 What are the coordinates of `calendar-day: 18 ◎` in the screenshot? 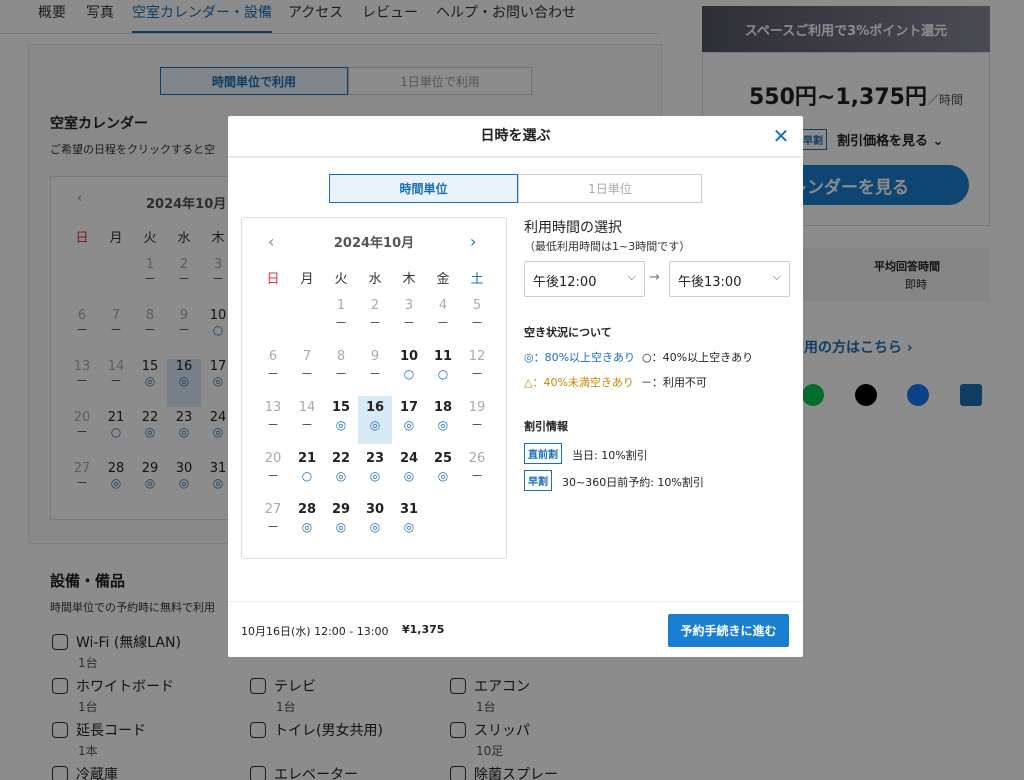 It's located at (443, 420).